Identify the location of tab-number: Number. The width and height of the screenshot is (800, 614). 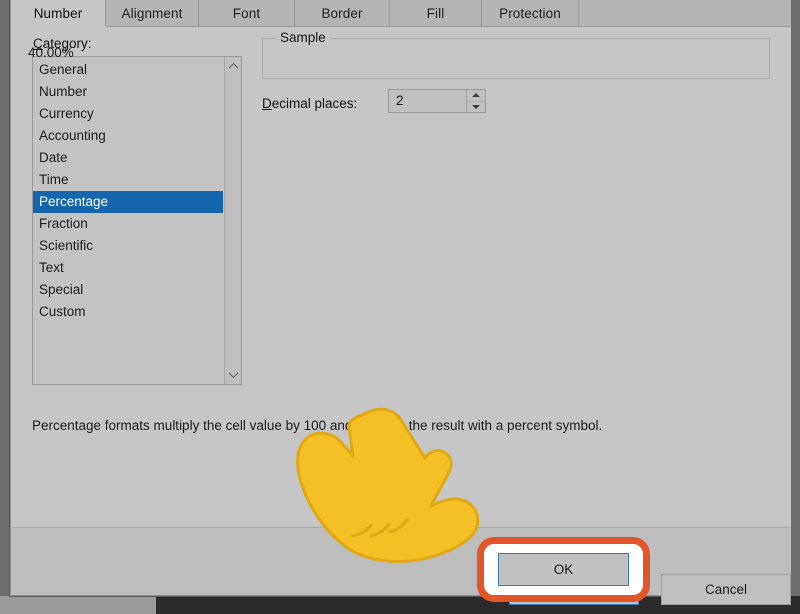
(58, 13).